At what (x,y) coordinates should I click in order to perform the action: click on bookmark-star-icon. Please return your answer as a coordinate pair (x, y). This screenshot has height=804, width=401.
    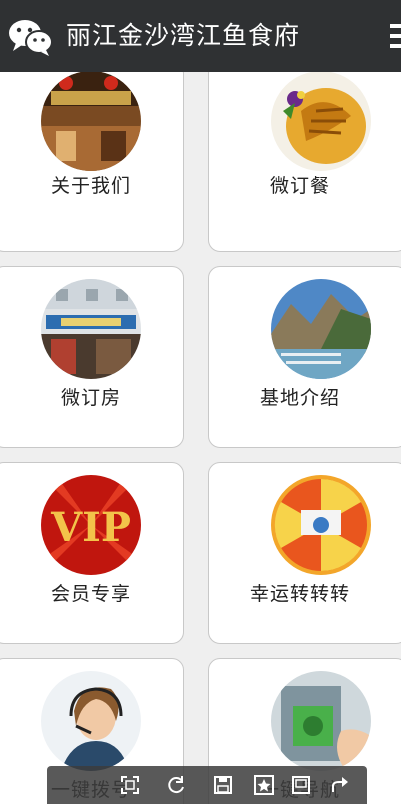
    Looking at the image, I should click on (264, 785).